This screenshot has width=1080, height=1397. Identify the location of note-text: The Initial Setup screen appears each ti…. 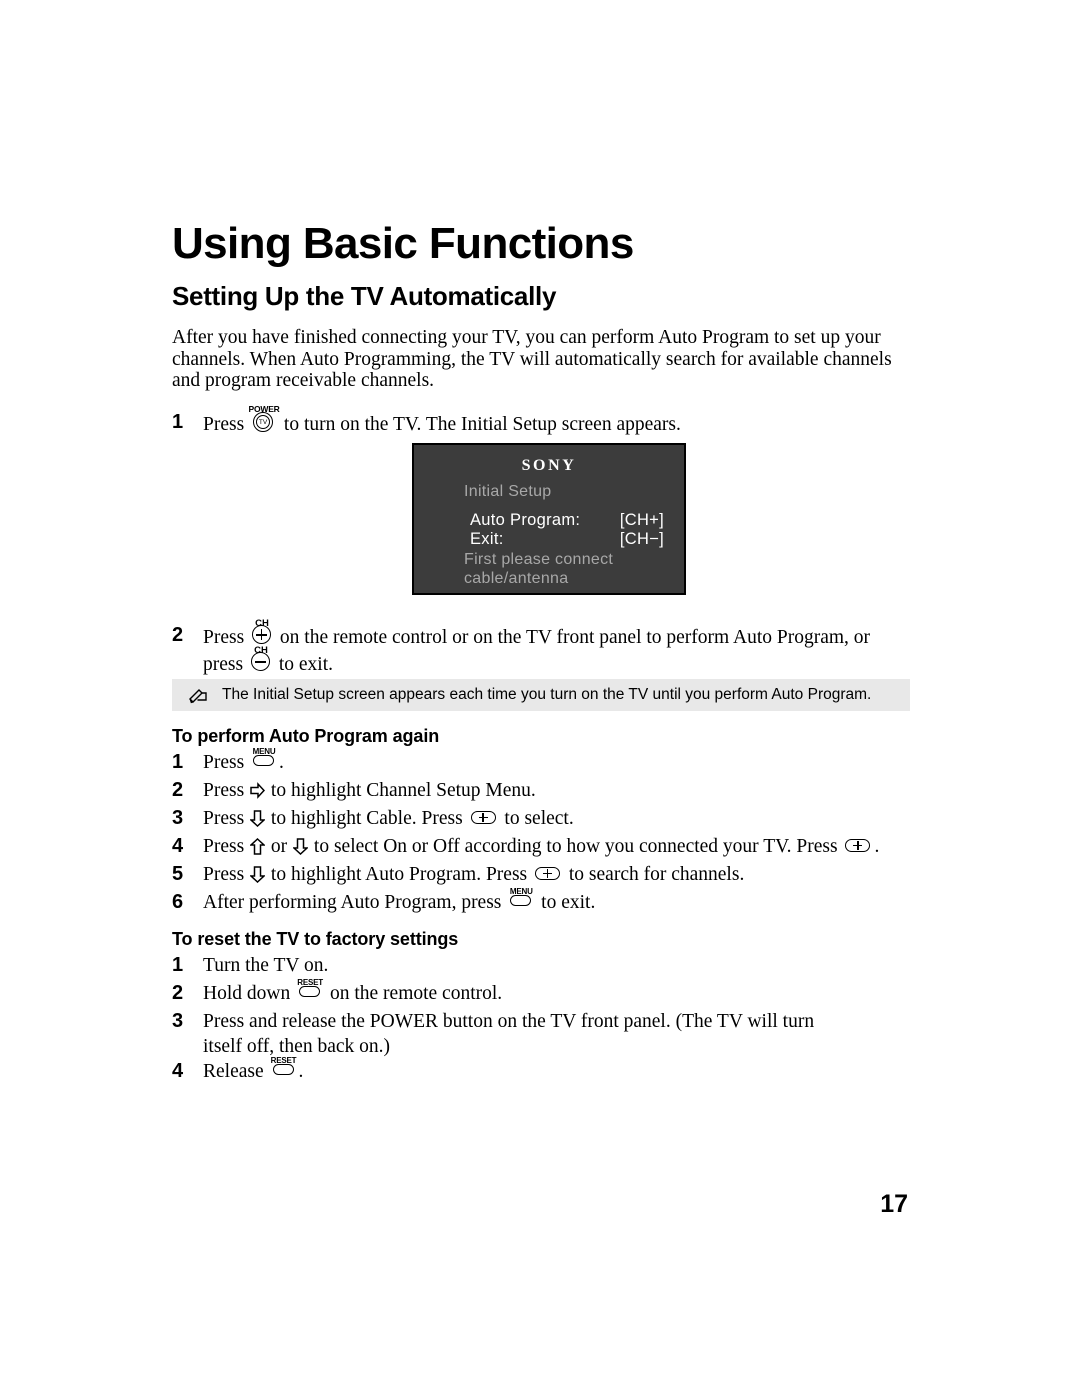
(547, 694).